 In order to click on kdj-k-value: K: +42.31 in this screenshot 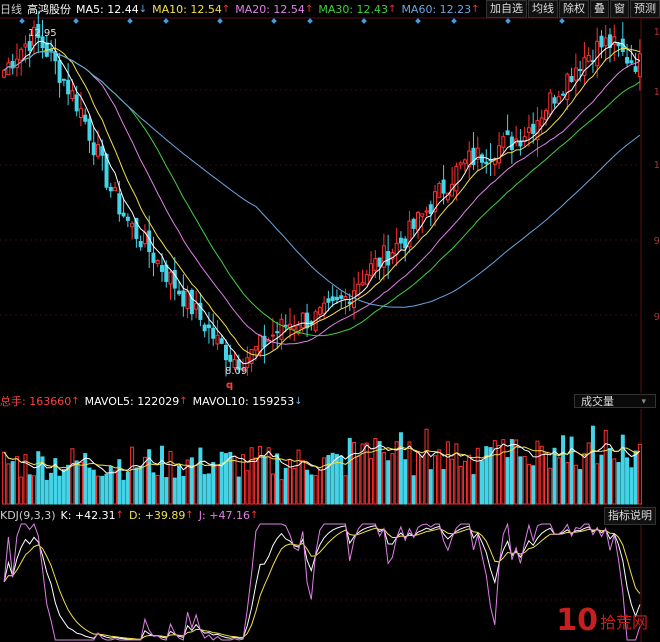, I will do `click(88, 515)`.